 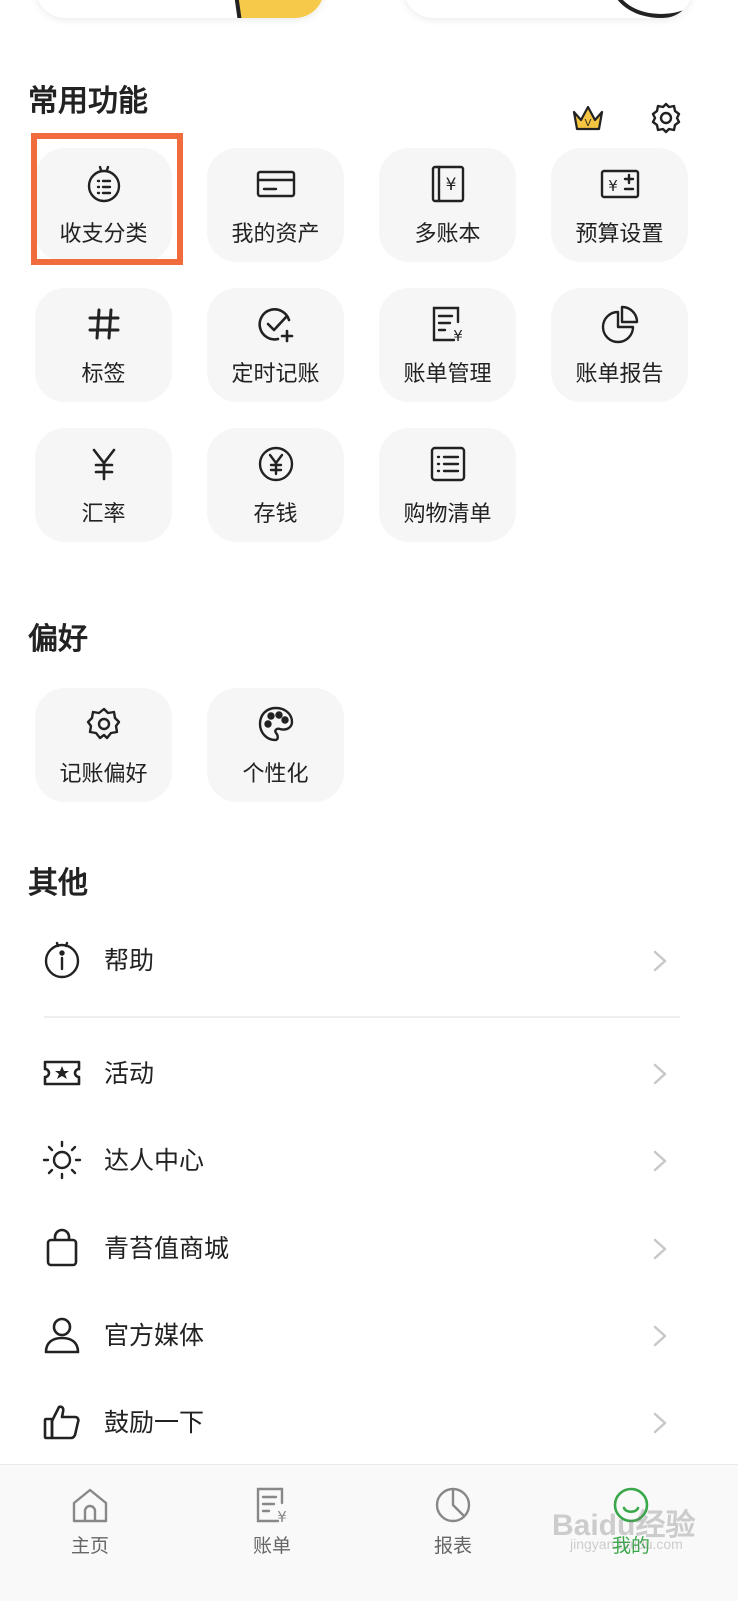 What do you see at coordinates (447, 374) in the screenshot?
I see `feature-label: 账单管理` at bounding box center [447, 374].